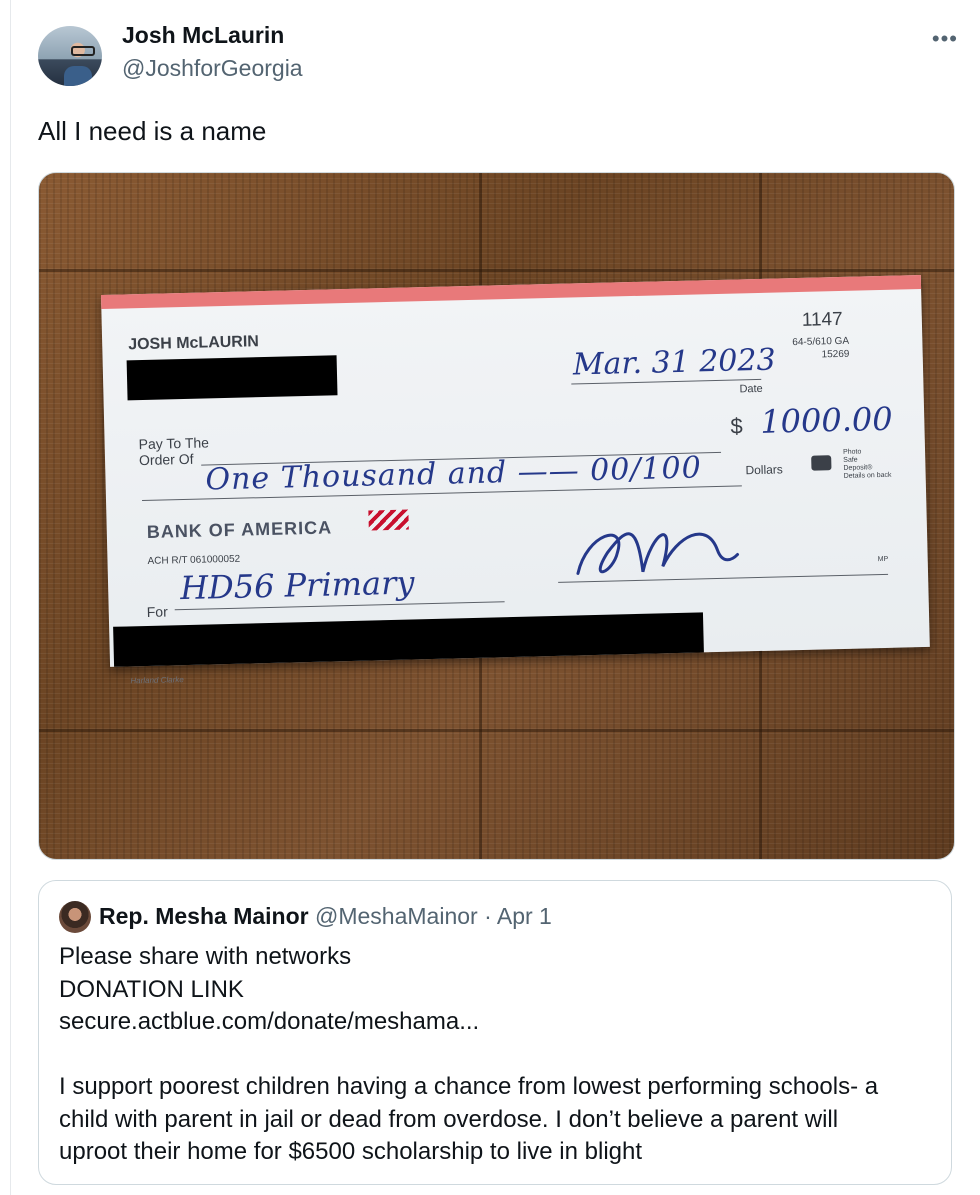 The height and width of the screenshot is (1195, 980). Describe the element at coordinates (826, 420) in the screenshot. I see `check-amount: 1000.00` at that location.